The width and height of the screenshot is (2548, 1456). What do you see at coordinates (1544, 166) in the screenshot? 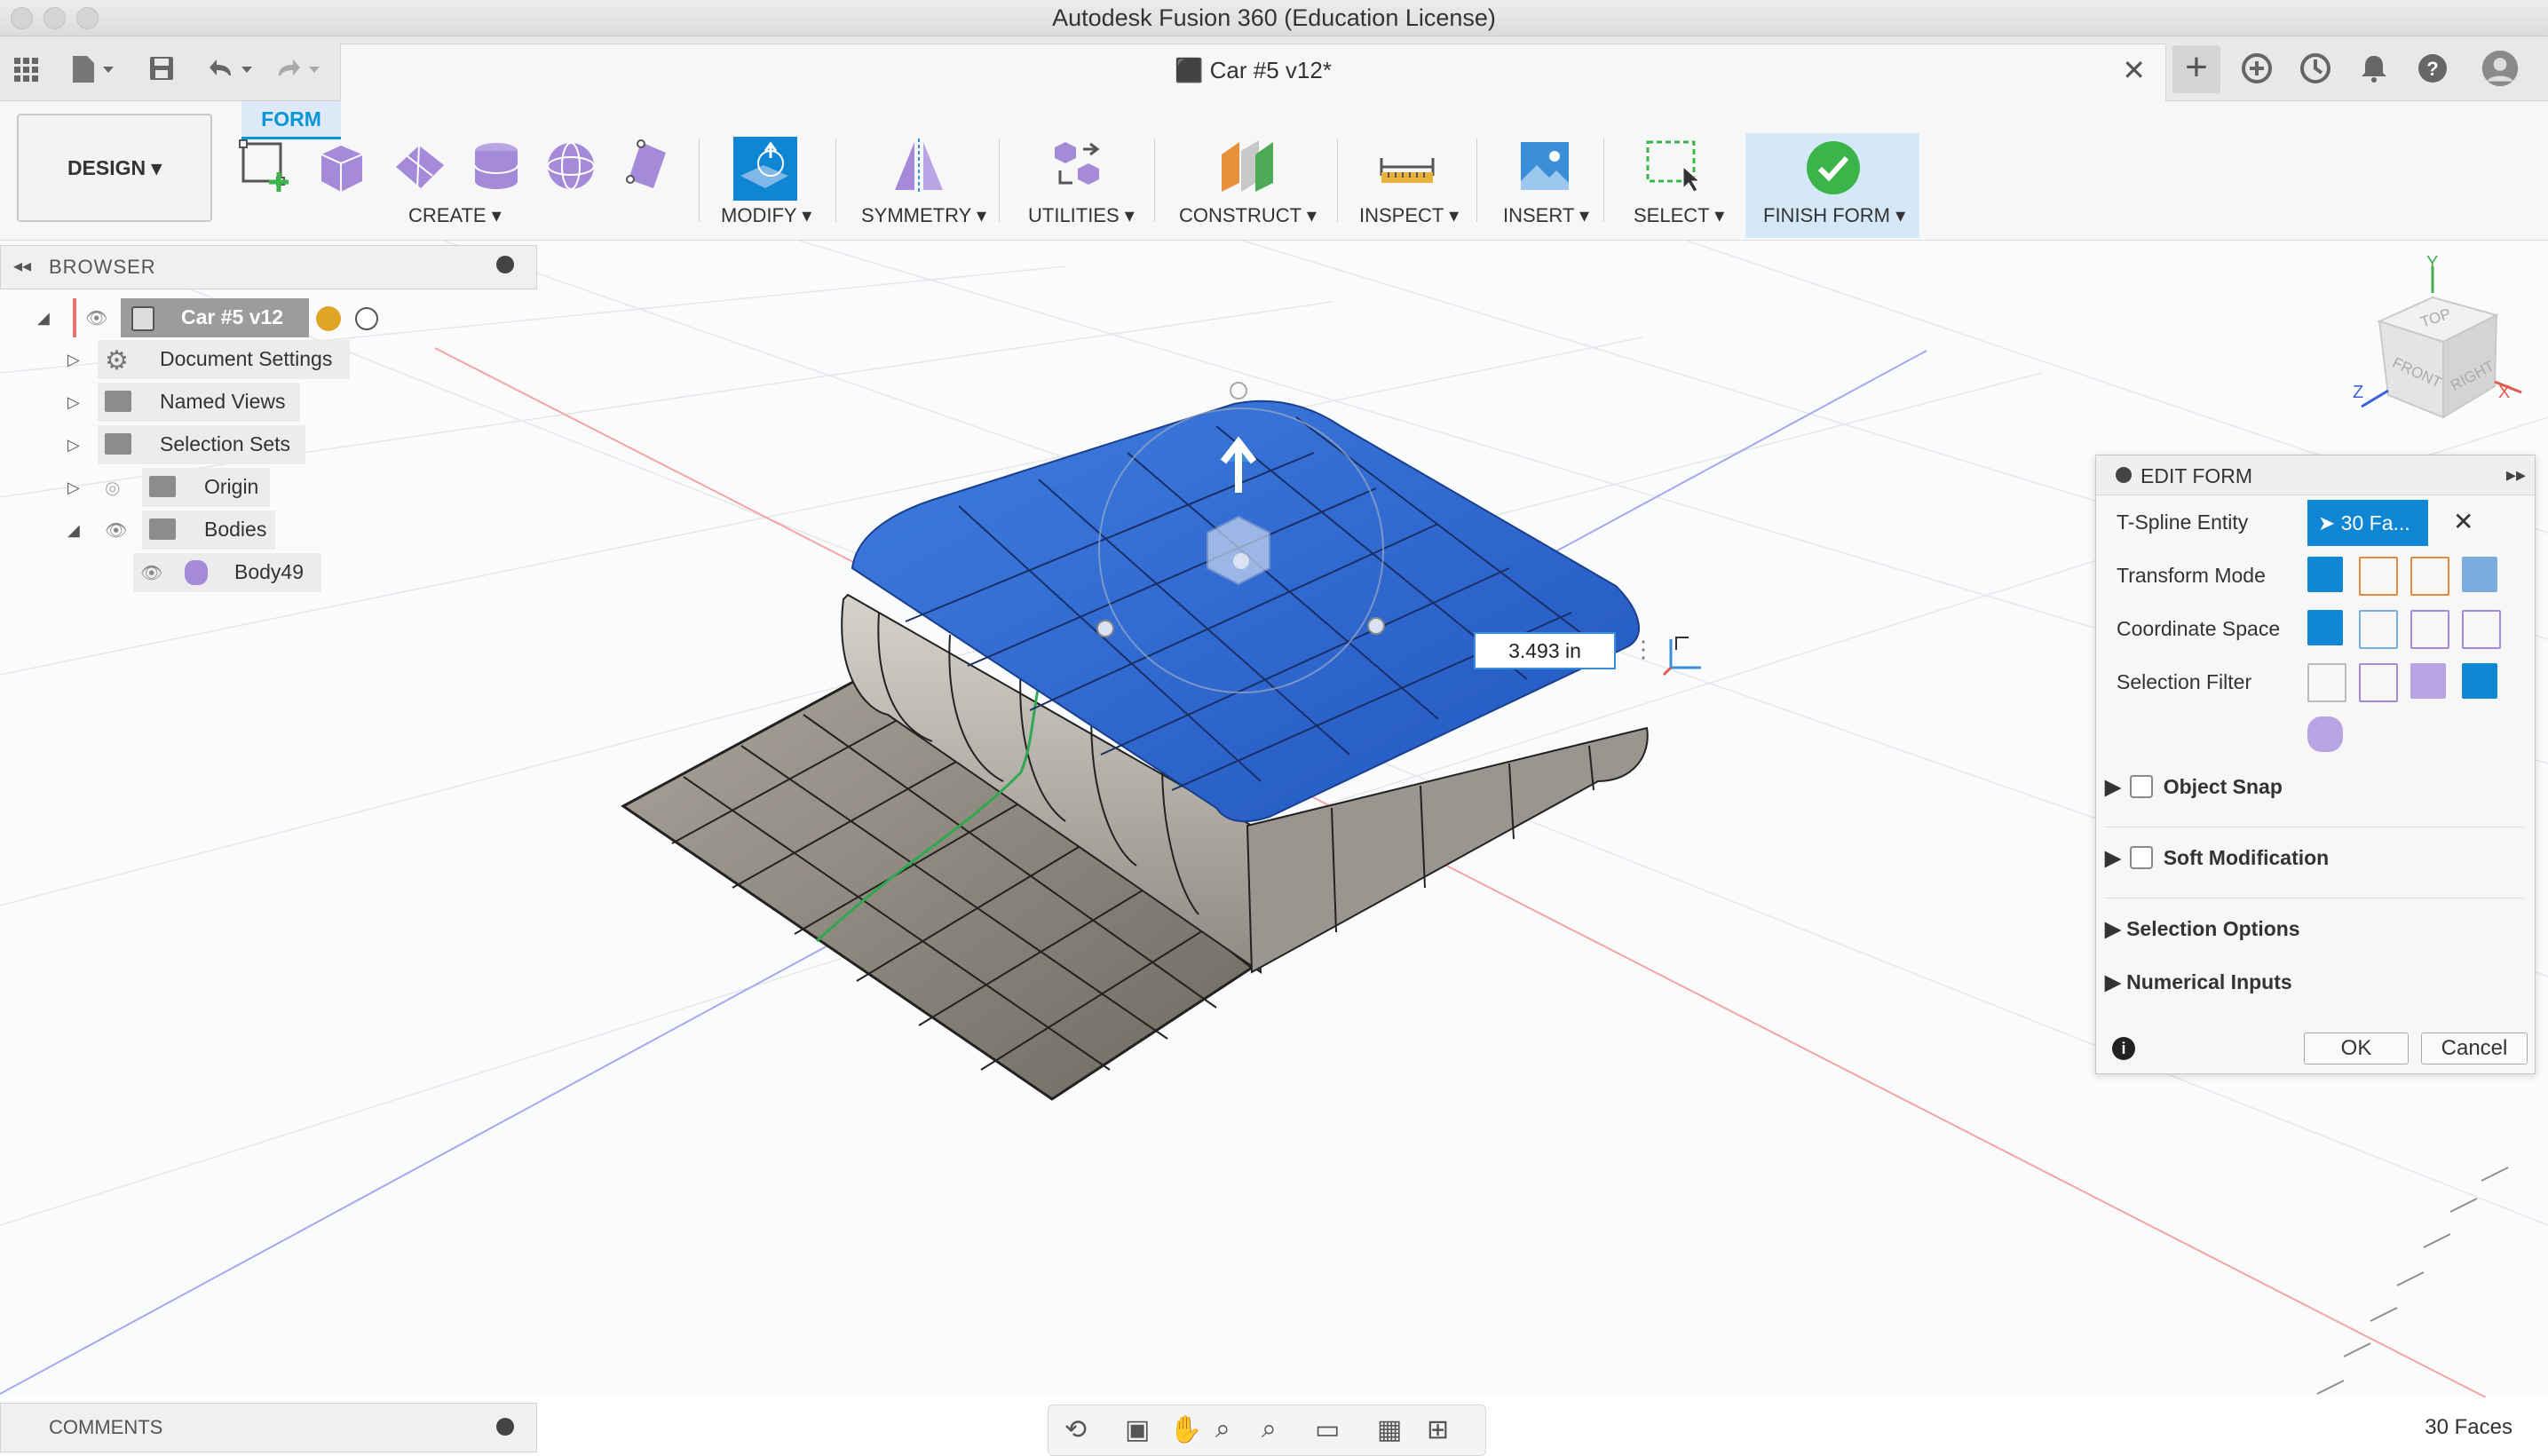
I see `insert-image-icon` at bounding box center [1544, 166].